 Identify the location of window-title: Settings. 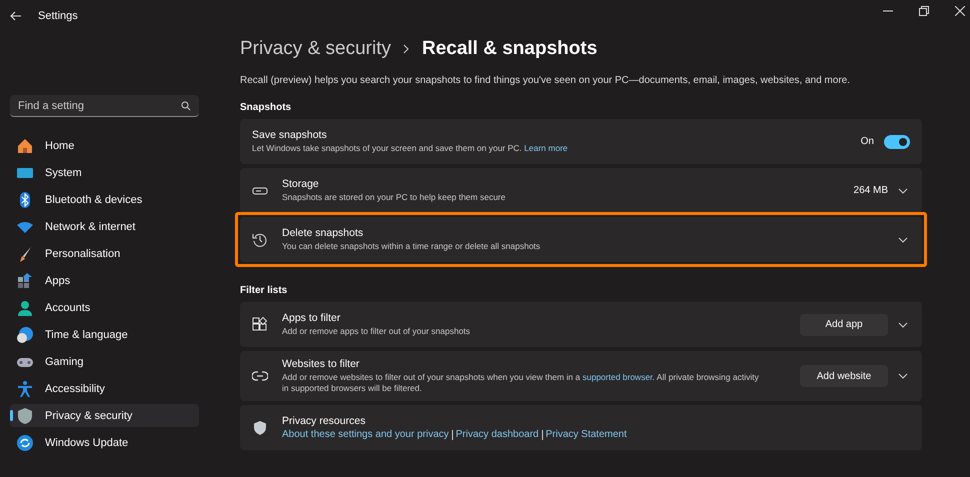
(58, 16).